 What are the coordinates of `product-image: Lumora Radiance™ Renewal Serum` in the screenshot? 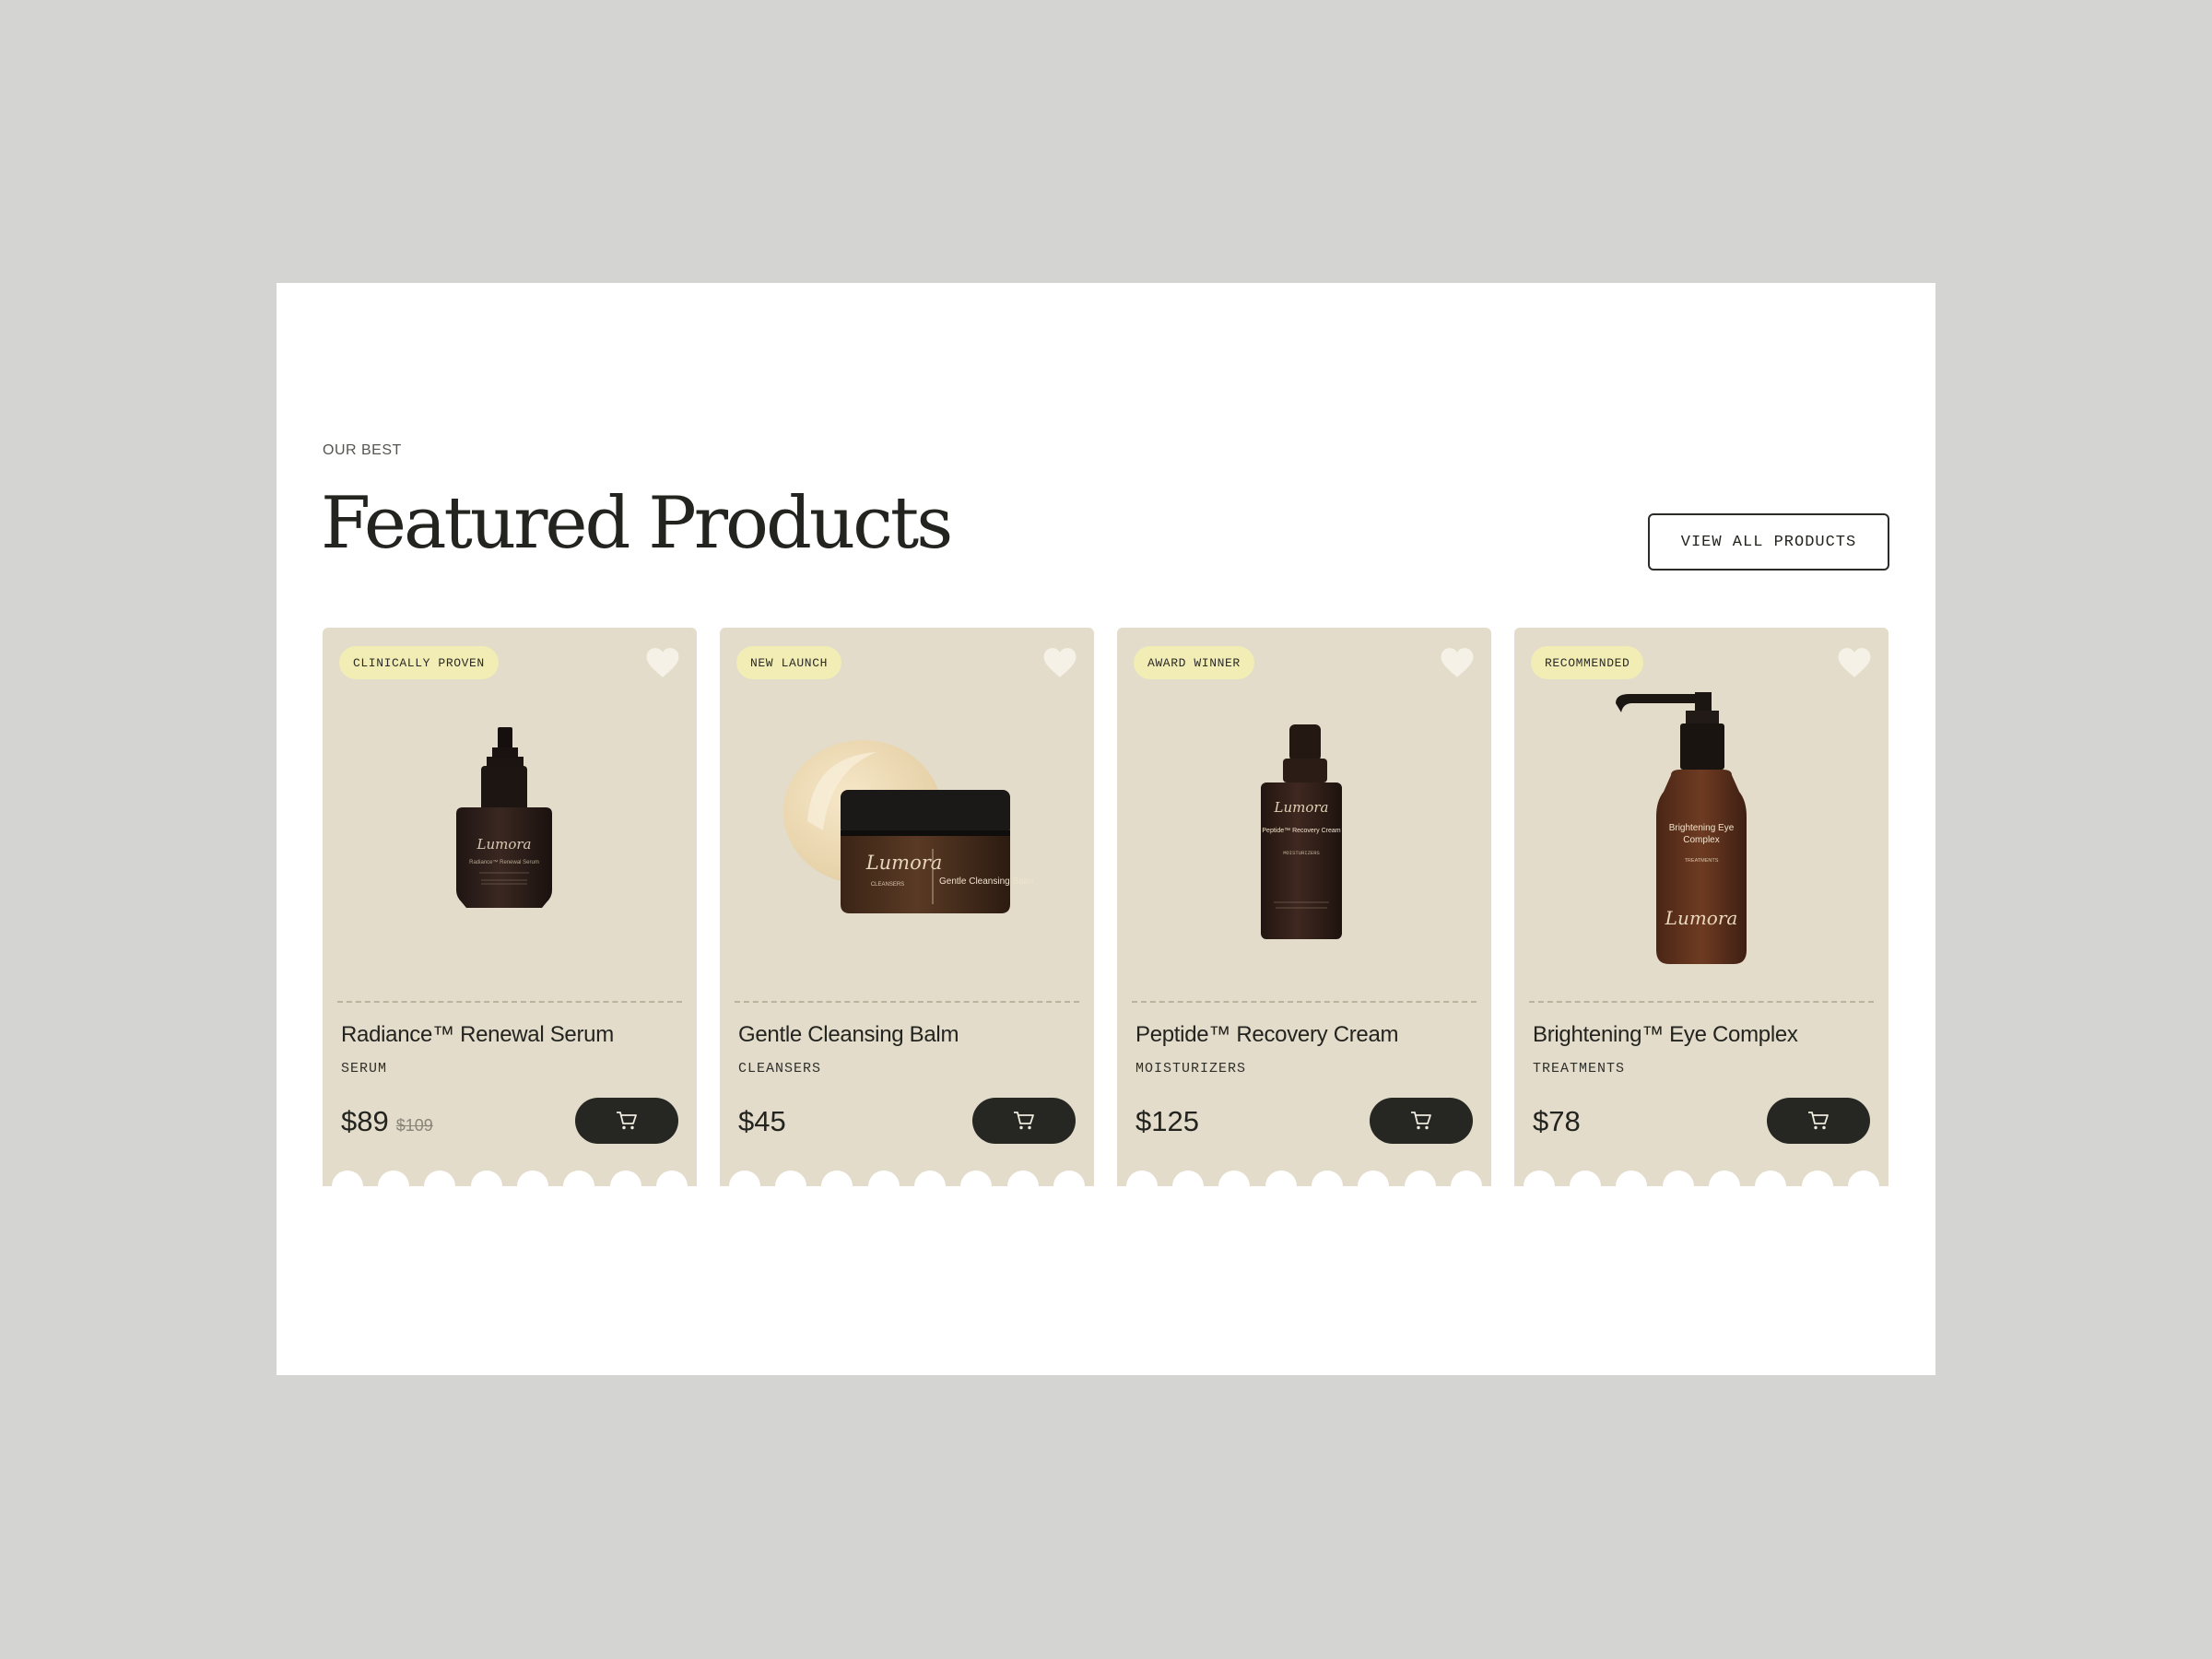 It's located at (510, 839).